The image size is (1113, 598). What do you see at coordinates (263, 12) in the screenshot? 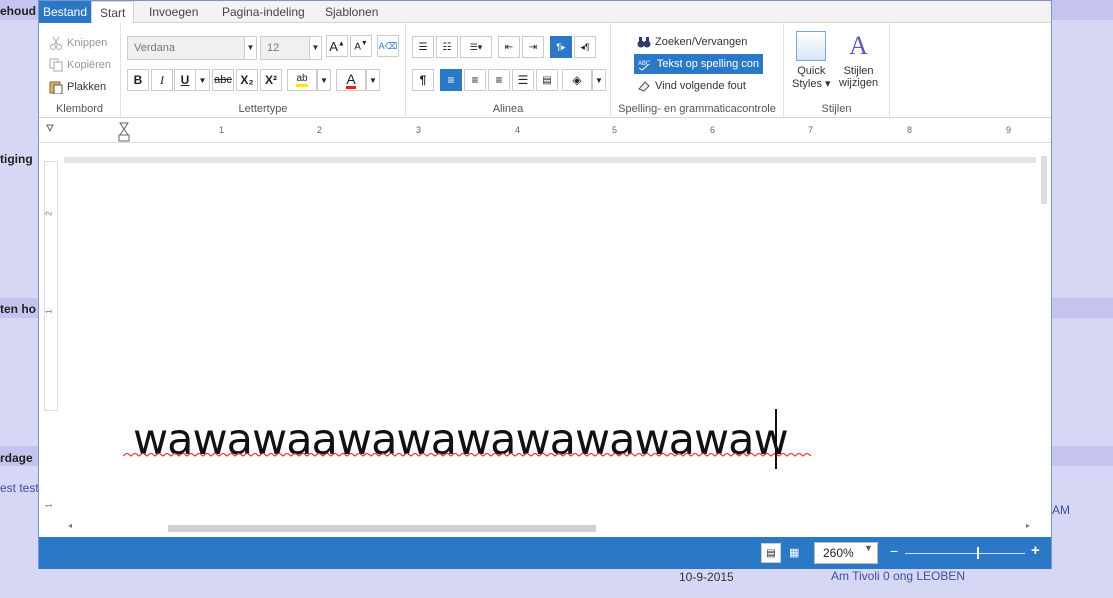
I see `tab-pagina-indeling: Pagina-indeling` at bounding box center [263, 12].